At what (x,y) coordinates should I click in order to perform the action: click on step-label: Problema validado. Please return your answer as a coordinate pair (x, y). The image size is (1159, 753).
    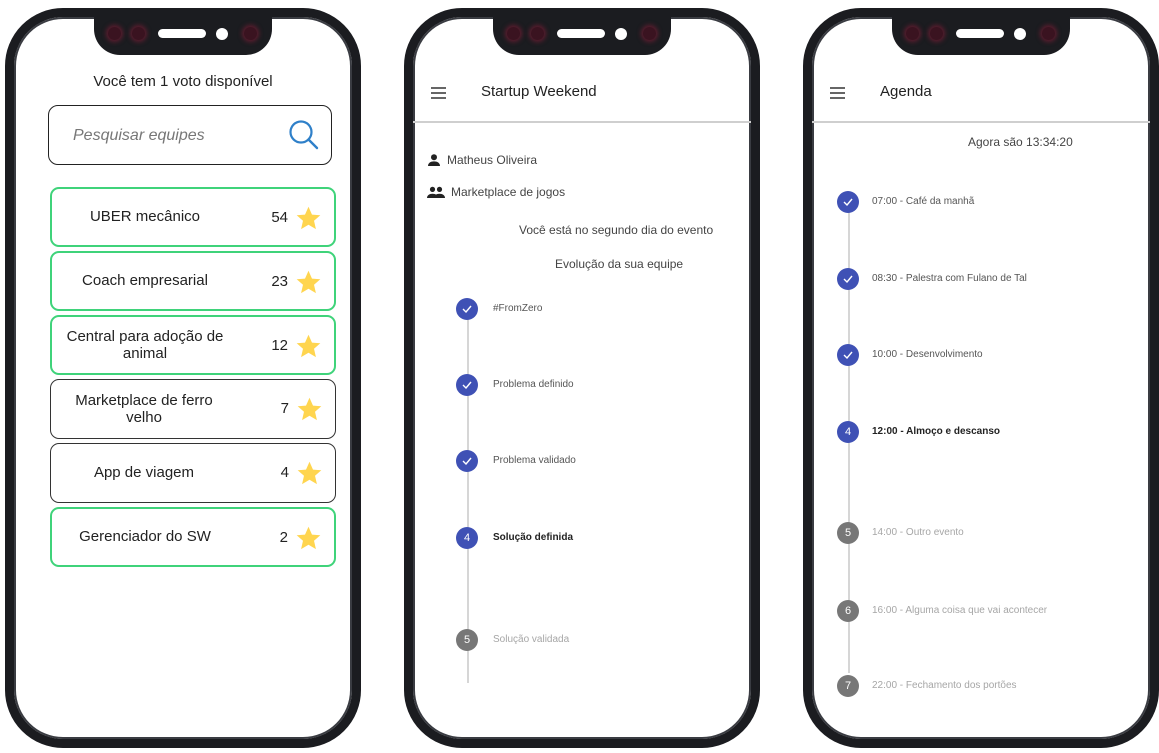
    Looking at the image, I should click on (534, 460).